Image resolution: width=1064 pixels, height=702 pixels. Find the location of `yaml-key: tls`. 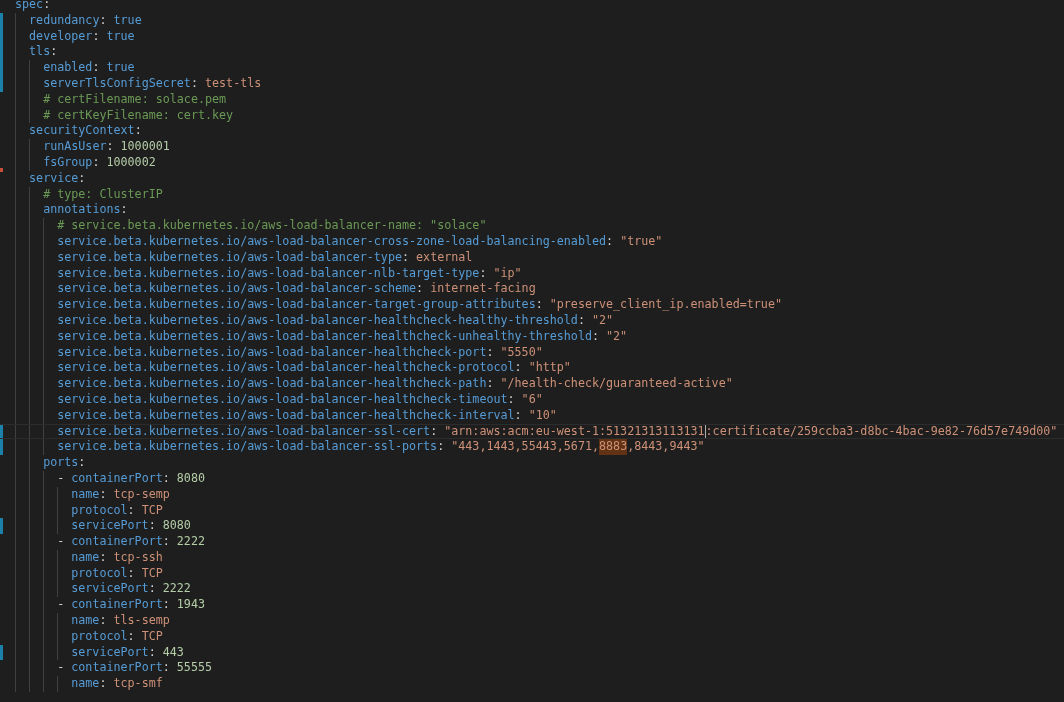

yaml-key: tls is located at coordinates (40, 52).